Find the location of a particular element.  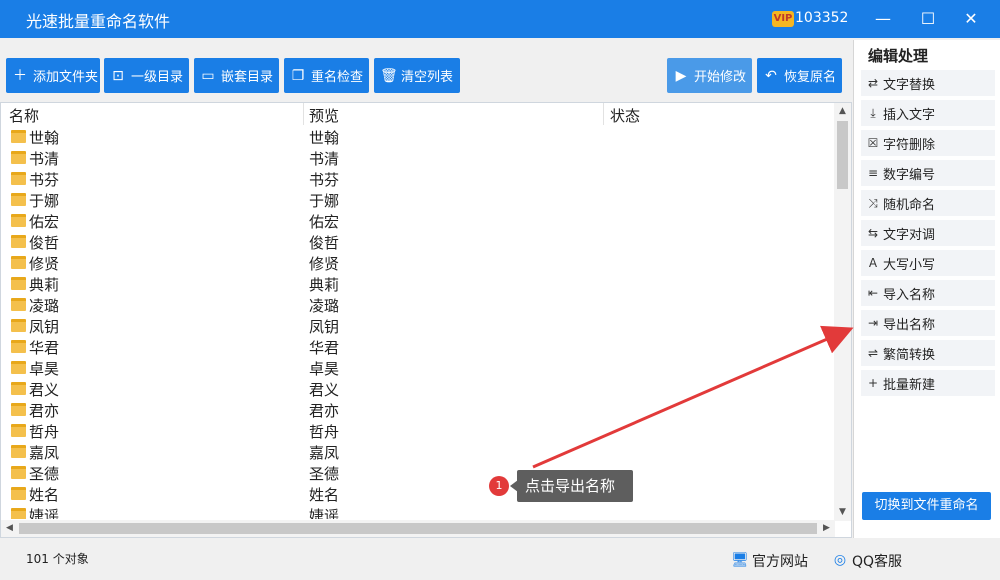

maximize-button: ☐ is located at coordinates (928, 19).